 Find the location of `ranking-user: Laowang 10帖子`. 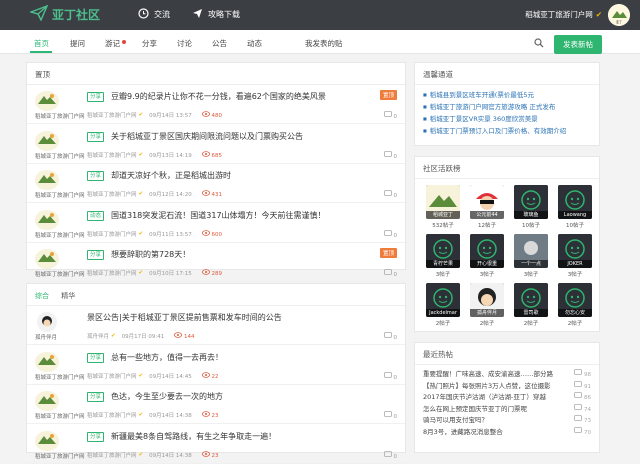

ranking-user: Laowang 10帖子 is located at coordinates (575, 207).